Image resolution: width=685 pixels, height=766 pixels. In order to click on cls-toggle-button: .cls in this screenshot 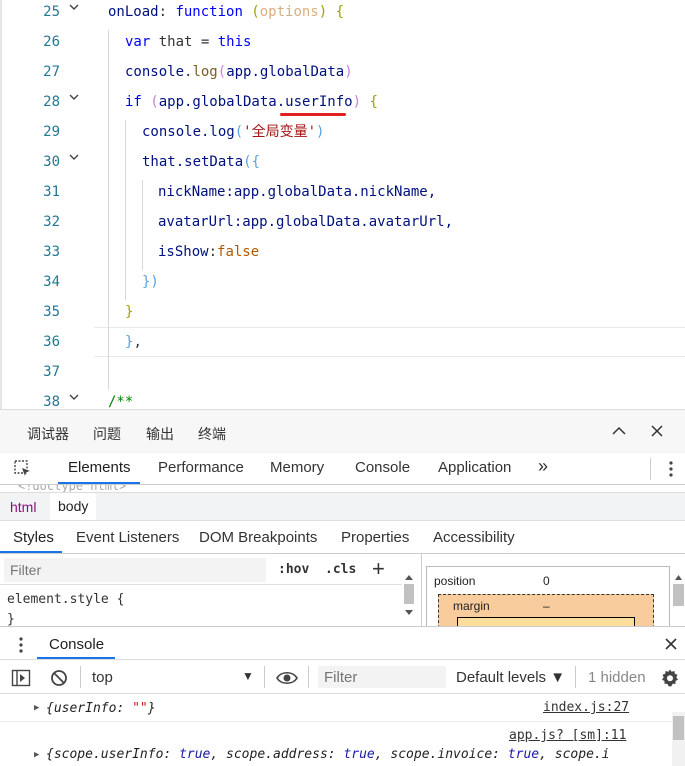, I will do `click(340, 569)`.